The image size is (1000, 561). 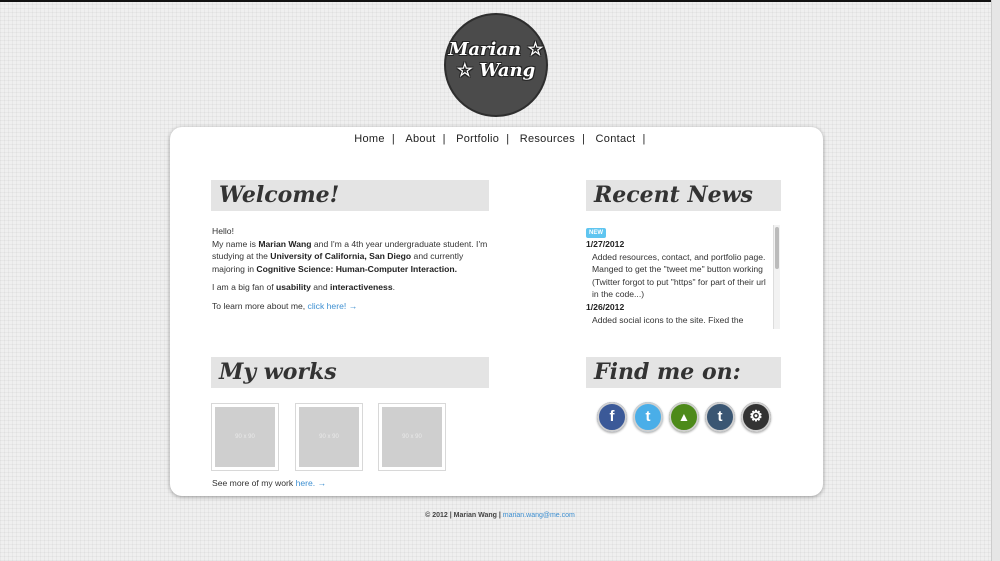 I want to click on school-text: University of California, San Diego, so click(x=341, y=256).